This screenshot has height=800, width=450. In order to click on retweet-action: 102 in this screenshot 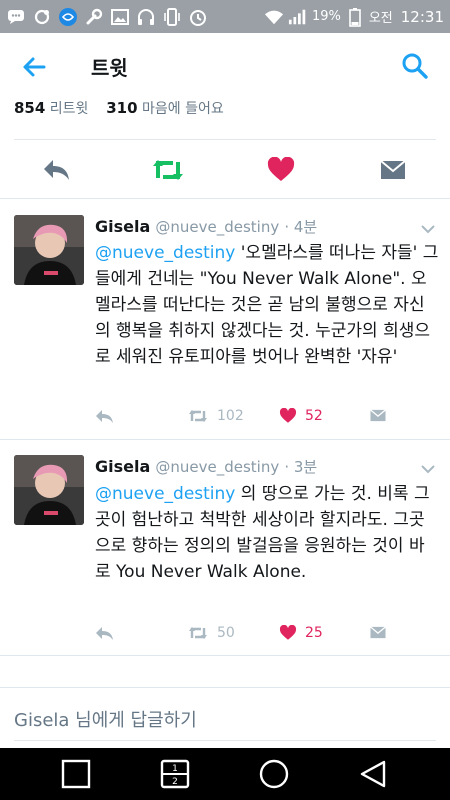, I will do `click(215, 416)`.